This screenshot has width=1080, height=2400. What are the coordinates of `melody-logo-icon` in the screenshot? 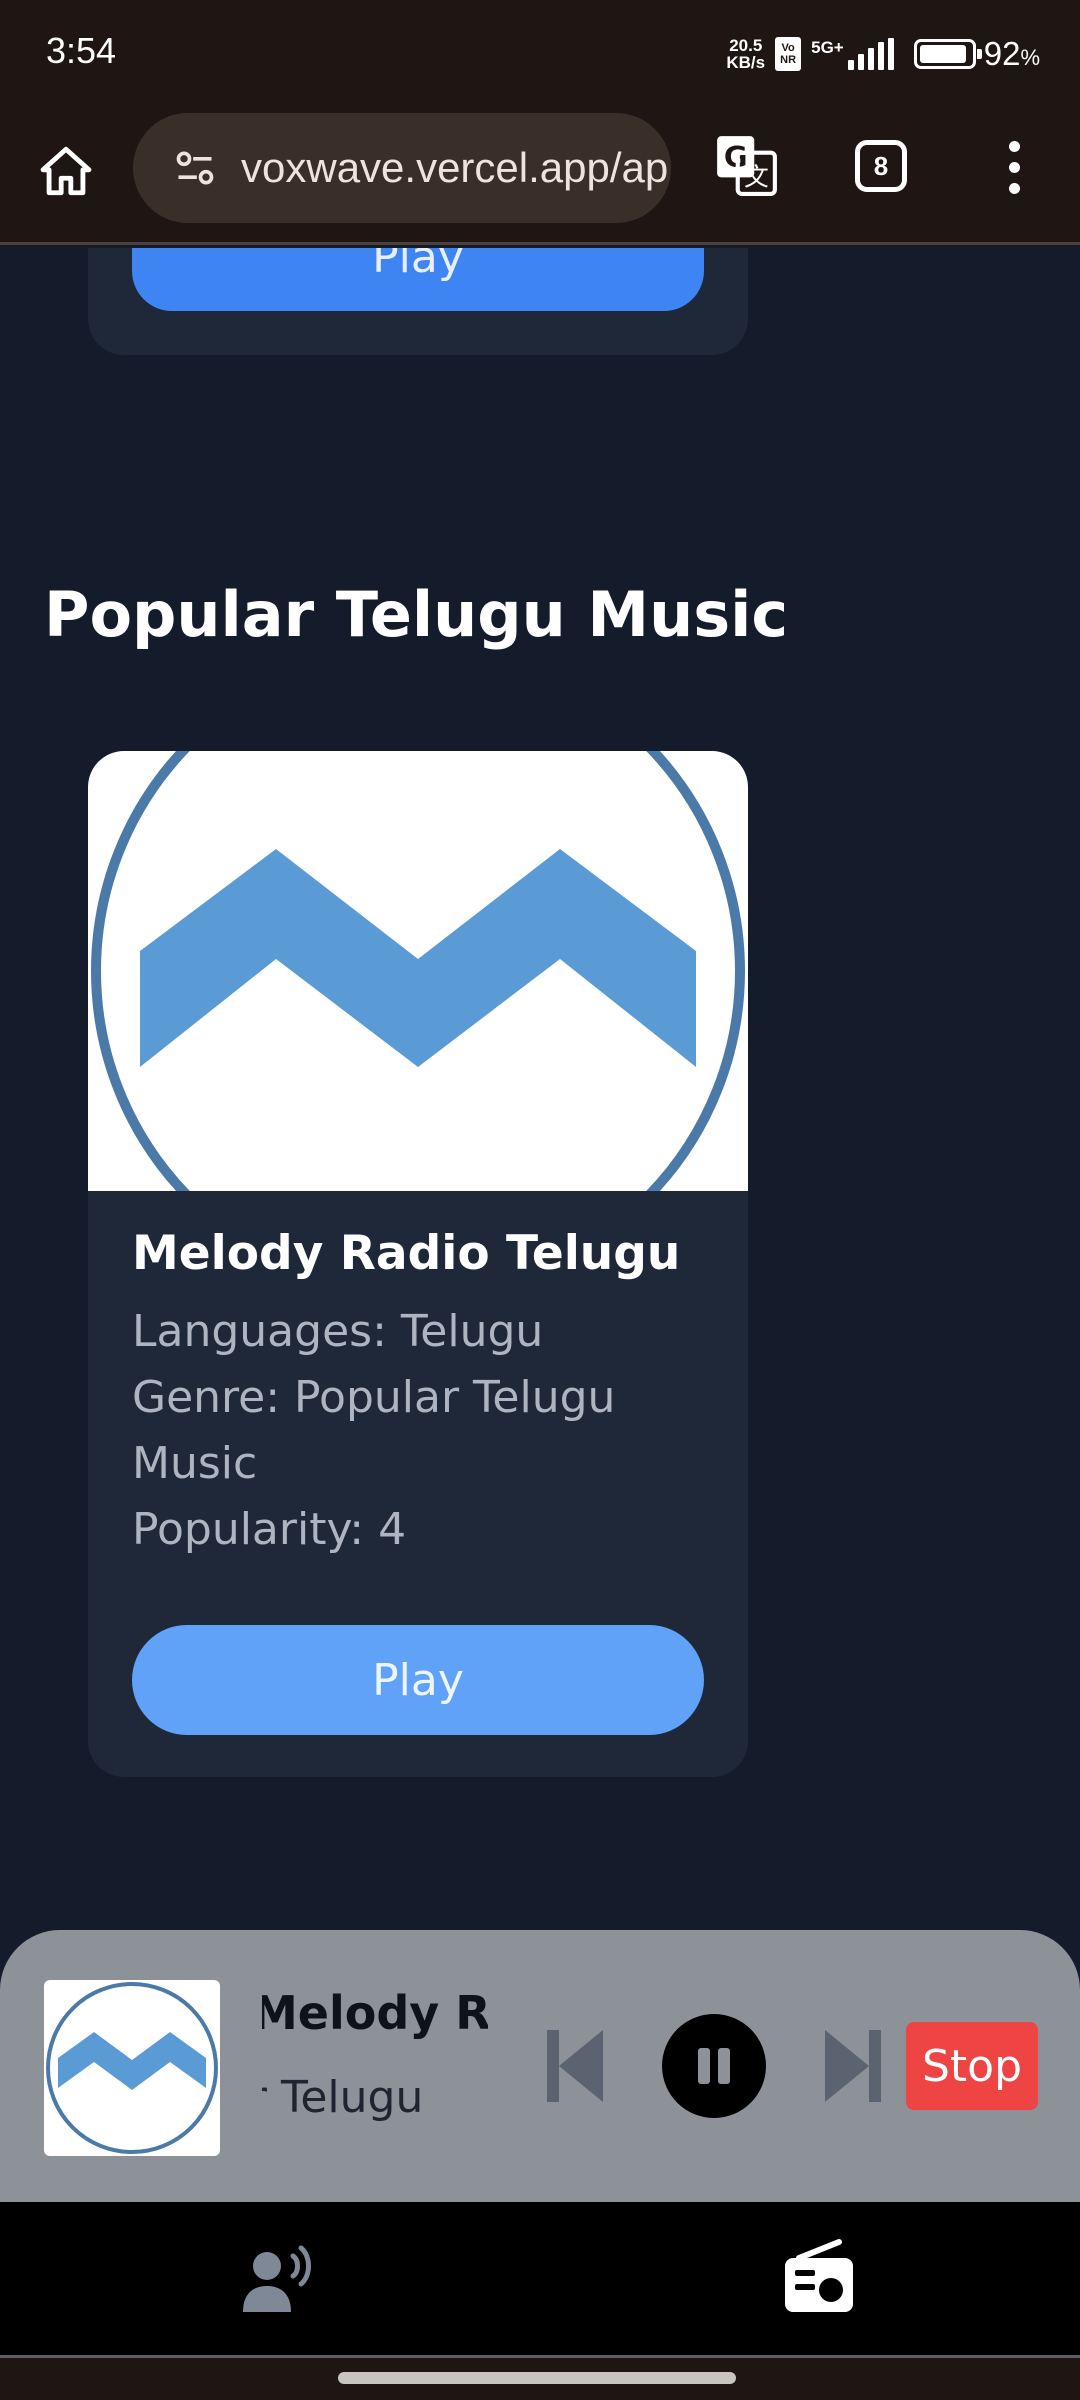 It's located at (418, 1024).